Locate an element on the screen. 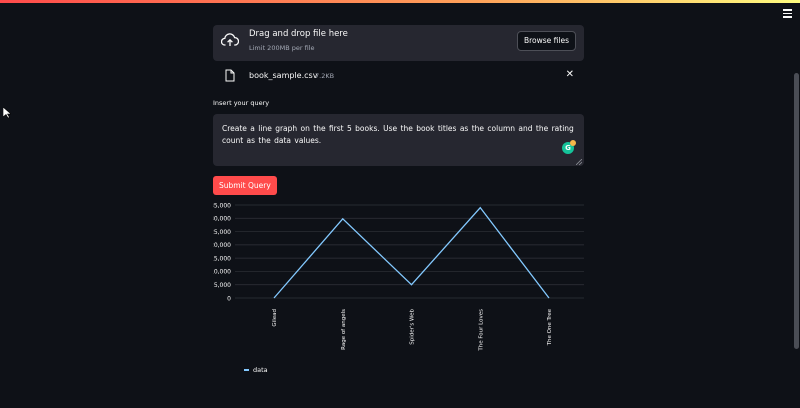 The width and height of the screenshot is (800, 408). y-tick-label: 35,000 is located at coordinates (222, 205).